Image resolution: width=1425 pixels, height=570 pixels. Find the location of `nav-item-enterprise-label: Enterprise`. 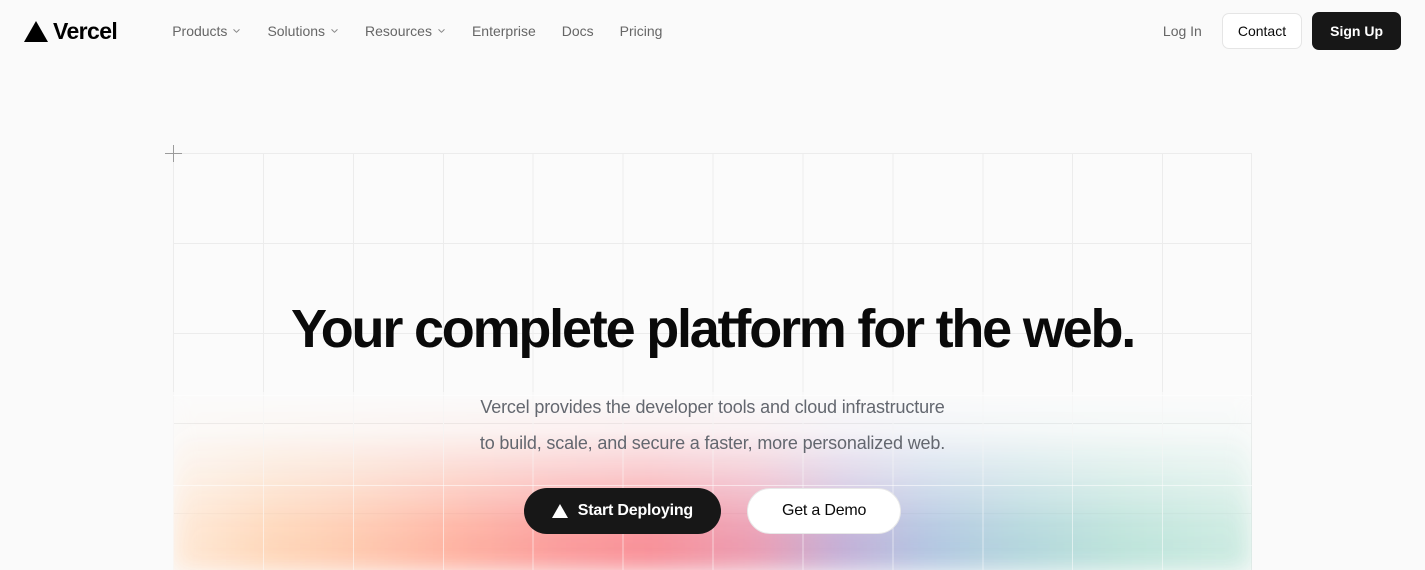

nav-item-enterprise-label: Enterprise is located at coordinates (503, 31).